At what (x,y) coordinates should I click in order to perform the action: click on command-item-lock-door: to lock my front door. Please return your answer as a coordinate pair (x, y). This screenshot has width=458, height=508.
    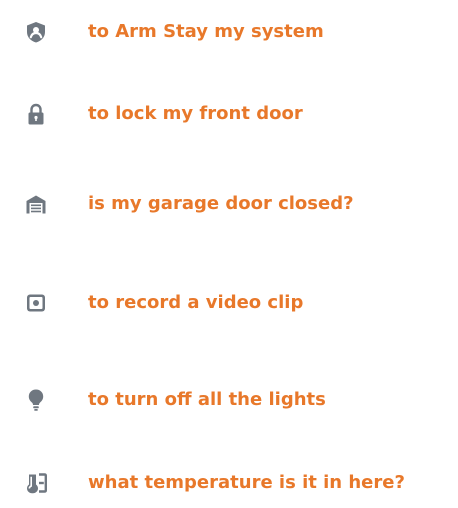
    Looking at the image, I should click on (229, 114).